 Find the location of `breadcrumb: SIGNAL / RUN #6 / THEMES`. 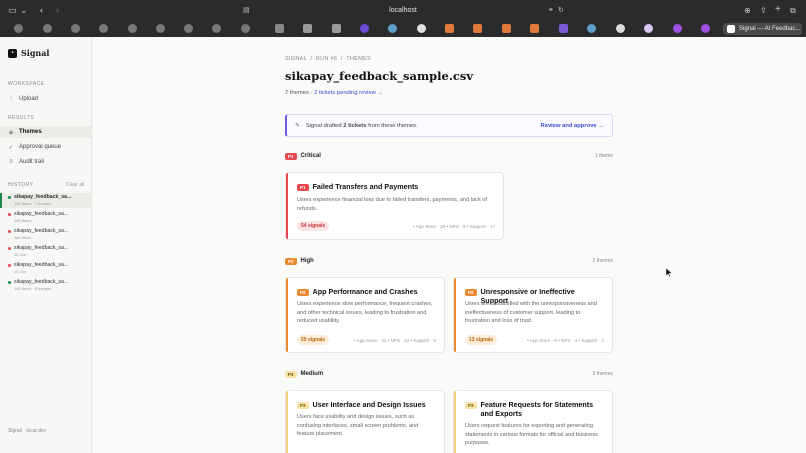

breadcrumb: SIGNAL / RUN #6 / THEMES is located at coordinates (328, 59).